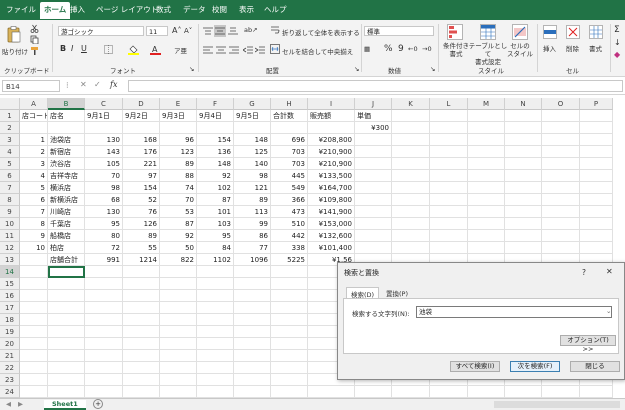 The width and height of the screenshot is (625, 410). I want to click on cell-L3, so click(449, 140).